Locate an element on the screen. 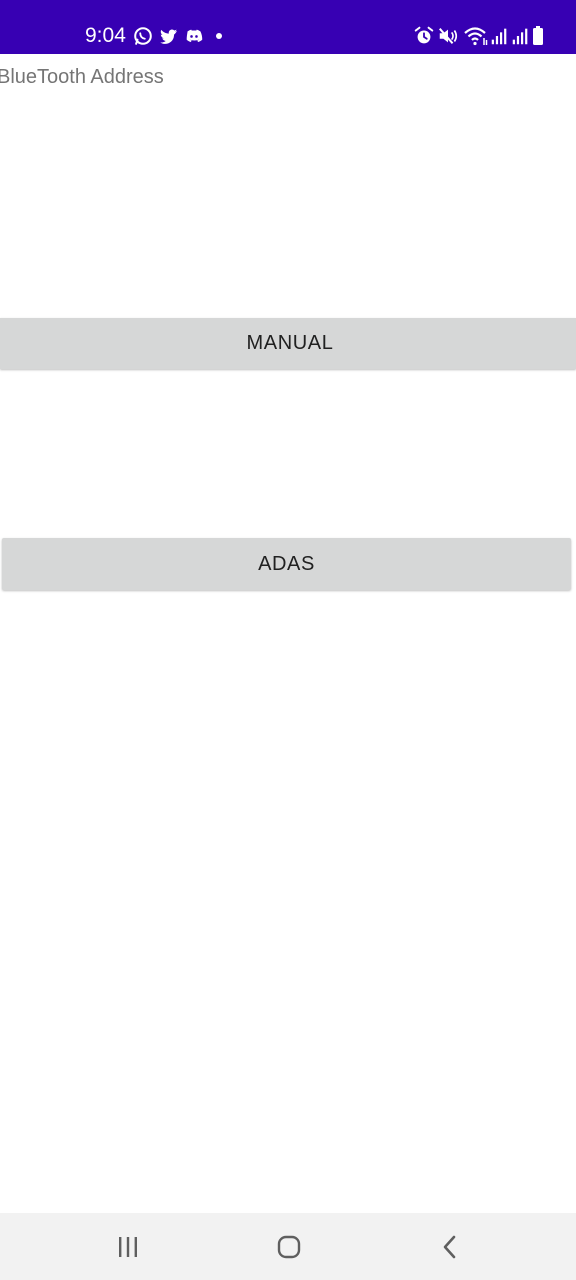 This screenshot has width=576, height=1280. adas-button: ADAS is located at coordinates (286, 564).